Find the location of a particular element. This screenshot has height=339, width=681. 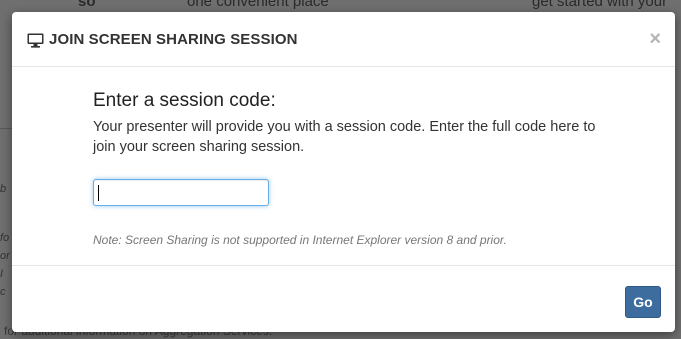

go-button: Go is located at coordinates (643, 302).